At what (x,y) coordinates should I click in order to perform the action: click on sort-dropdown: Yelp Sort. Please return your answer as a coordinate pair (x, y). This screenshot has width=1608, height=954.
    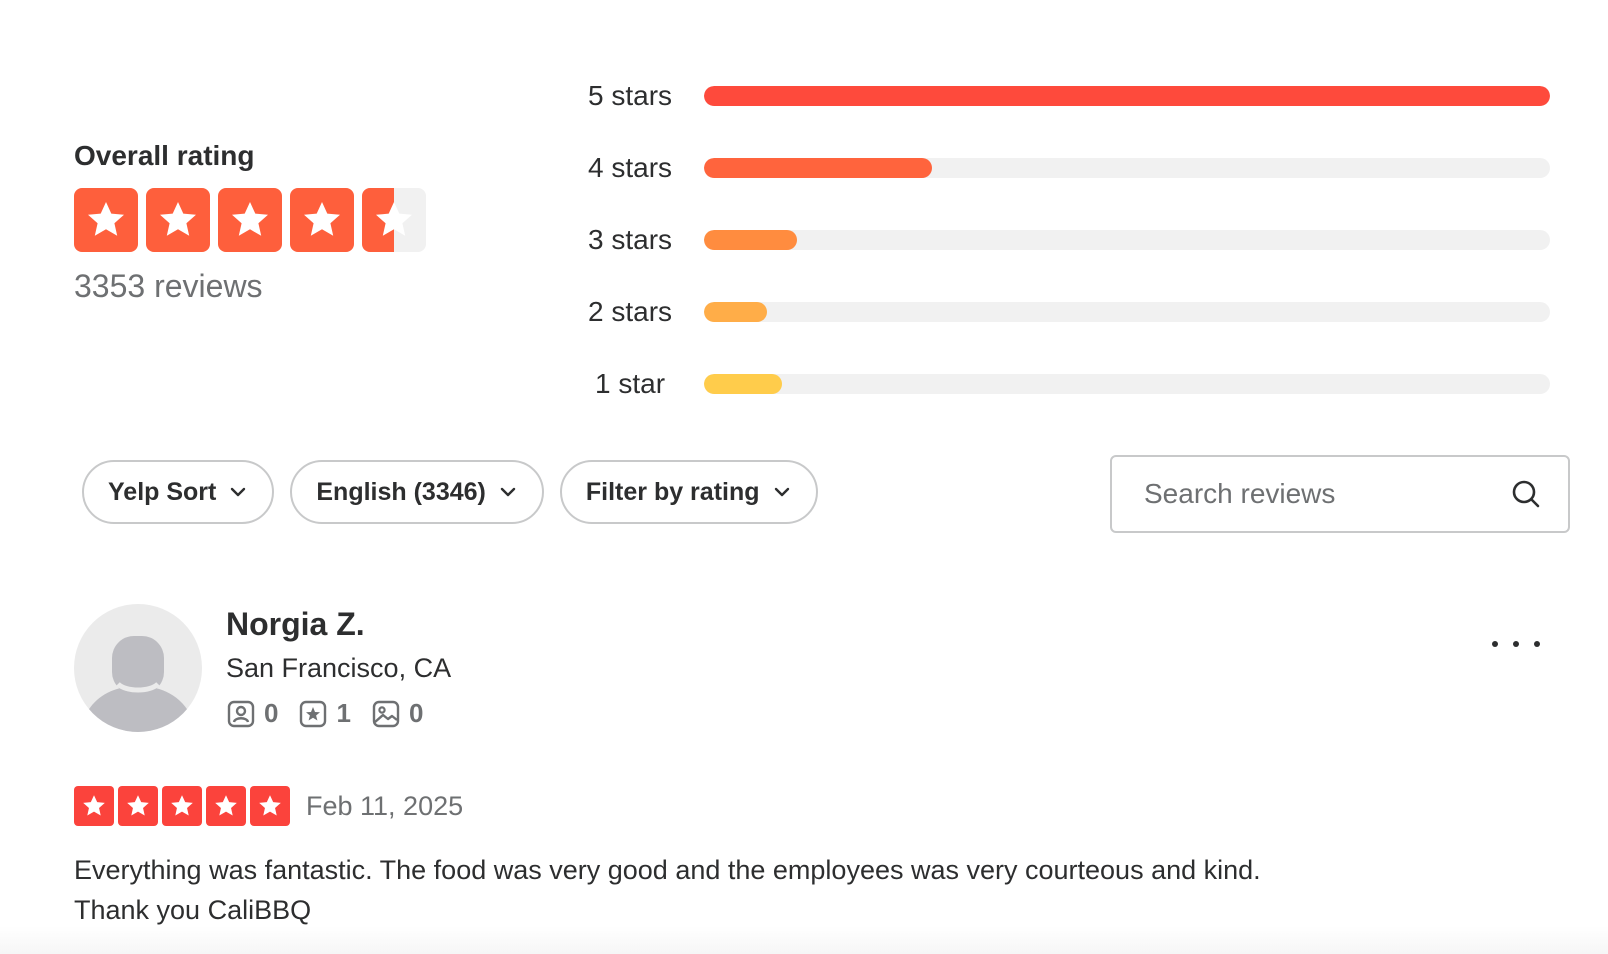
    Looking at the image, I should click on (178, 492).